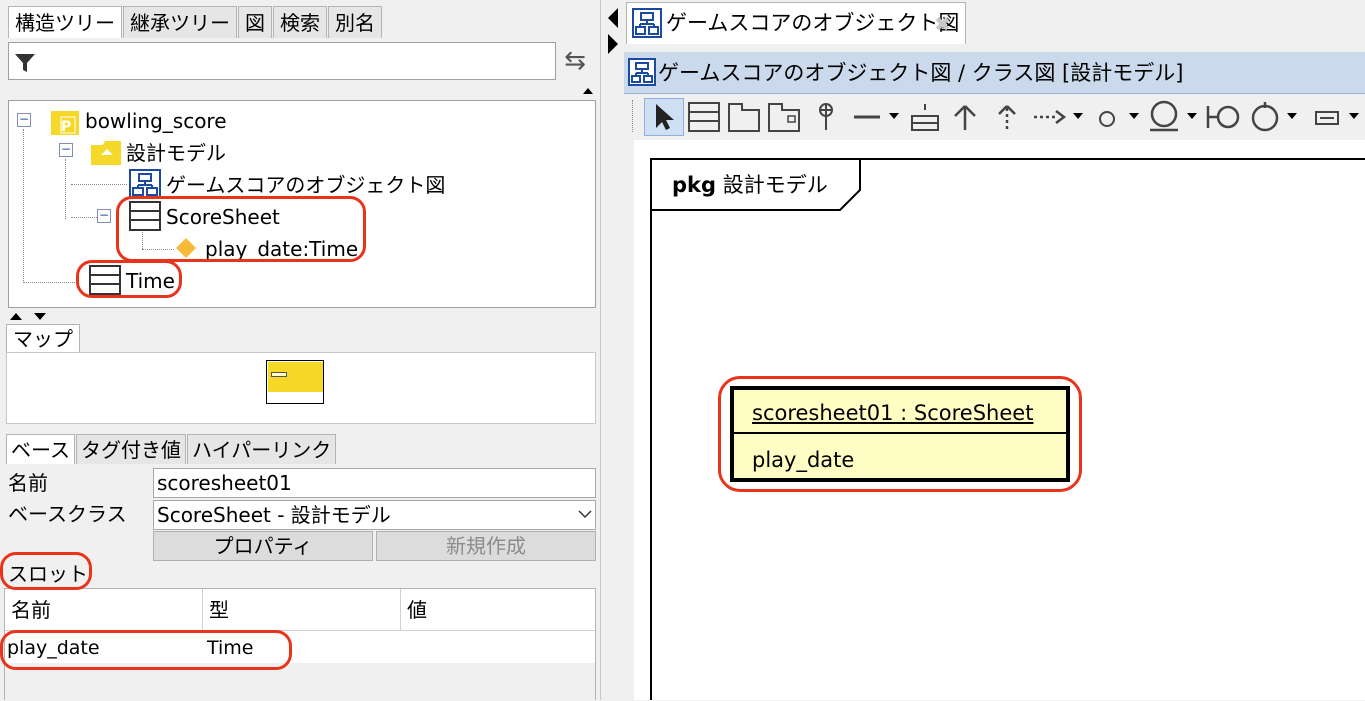 The height and width of the screenshot is (701, 1365). What do you see at coordinates (186, 248) in the screenshot?
I see `attribute-diamond-icon` at bounding box center [186, 248].